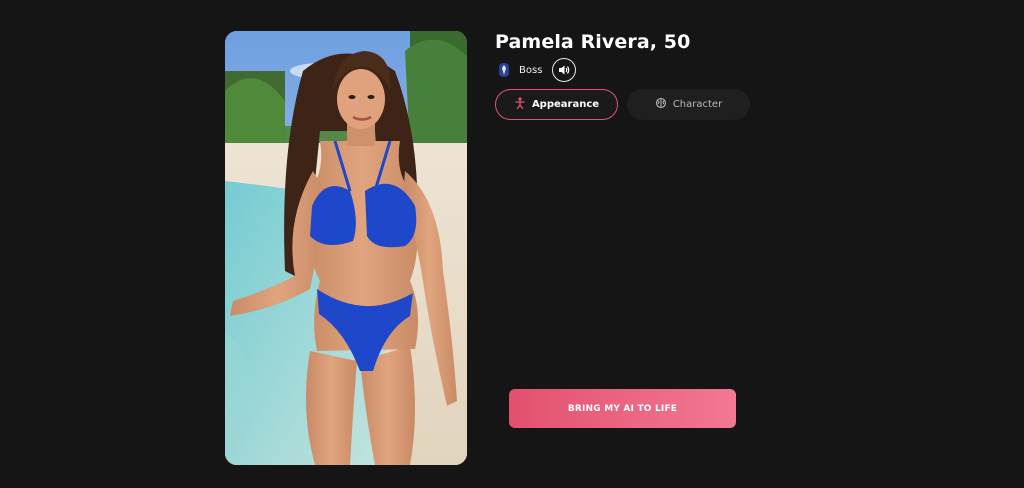 The width and height of the screenshot is (1024, 488). I want to click on tab-appearance-label: Appearance, so click(565, 104).